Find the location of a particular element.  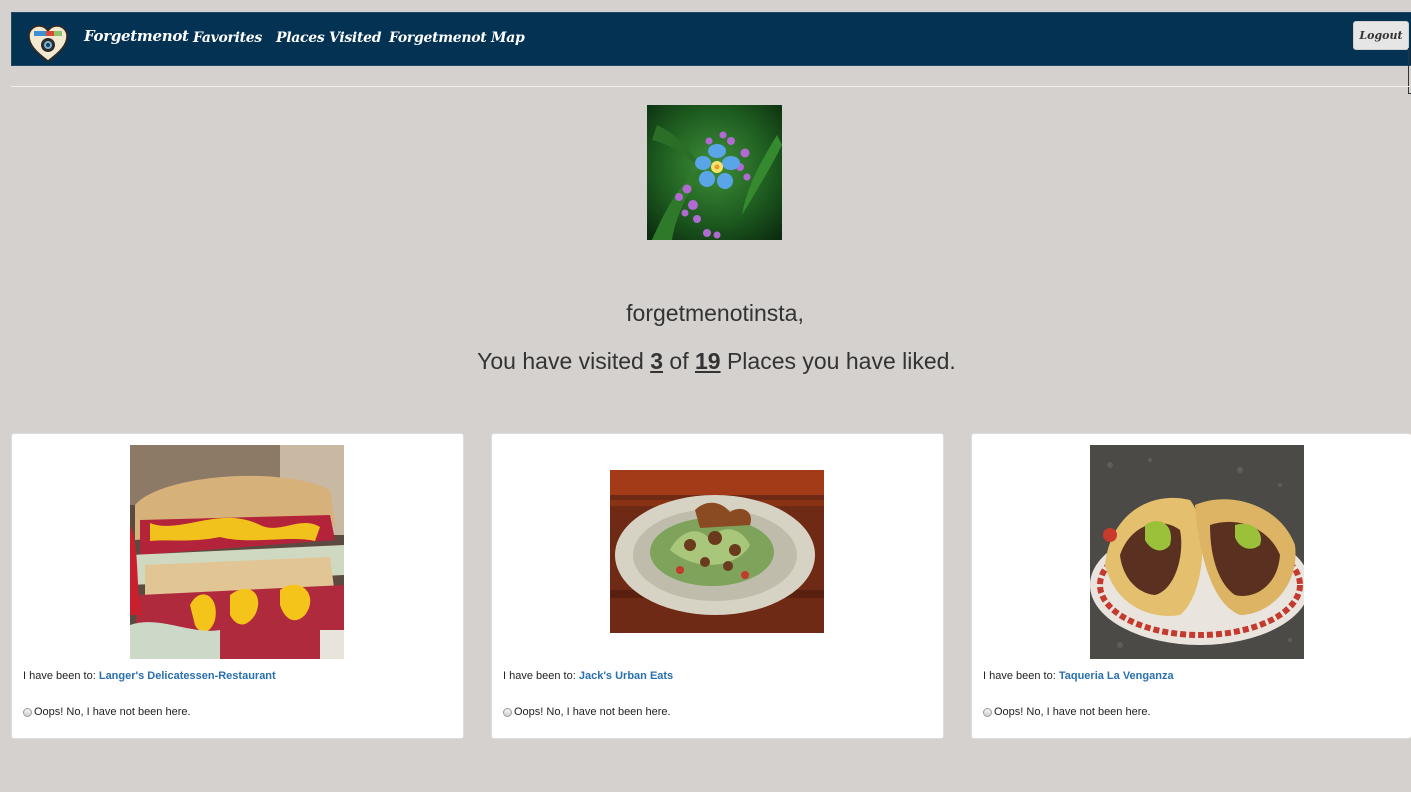

salad-photo is located at coordinates (717, 551).